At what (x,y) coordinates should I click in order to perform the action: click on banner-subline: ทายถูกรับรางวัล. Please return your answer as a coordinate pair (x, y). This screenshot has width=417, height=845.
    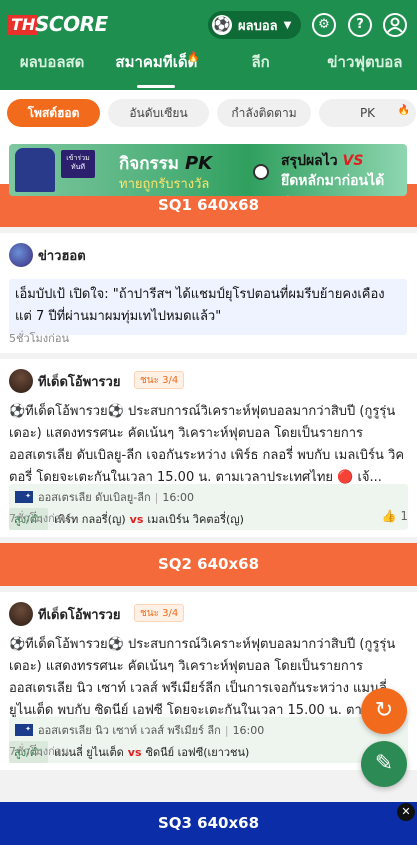
    Looking at the image, I should click on (164, 184).